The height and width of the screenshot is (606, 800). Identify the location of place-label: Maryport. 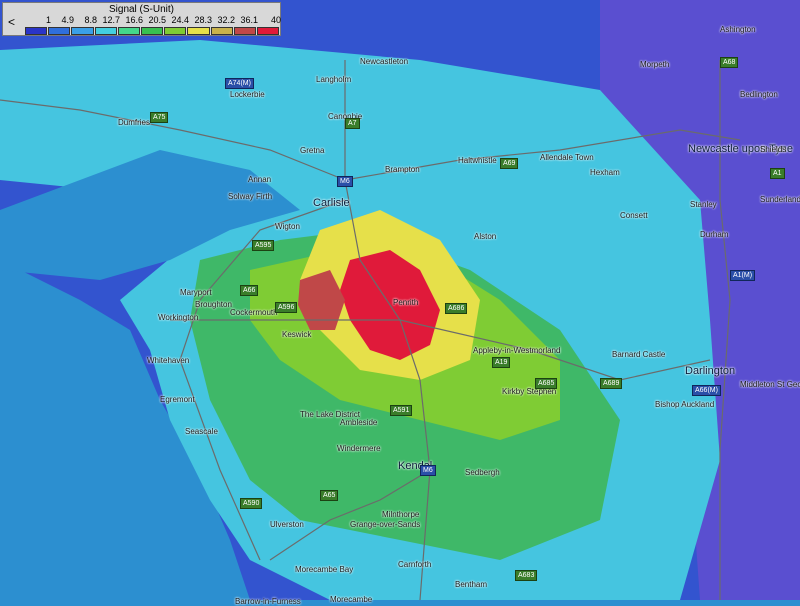
(196, 292).